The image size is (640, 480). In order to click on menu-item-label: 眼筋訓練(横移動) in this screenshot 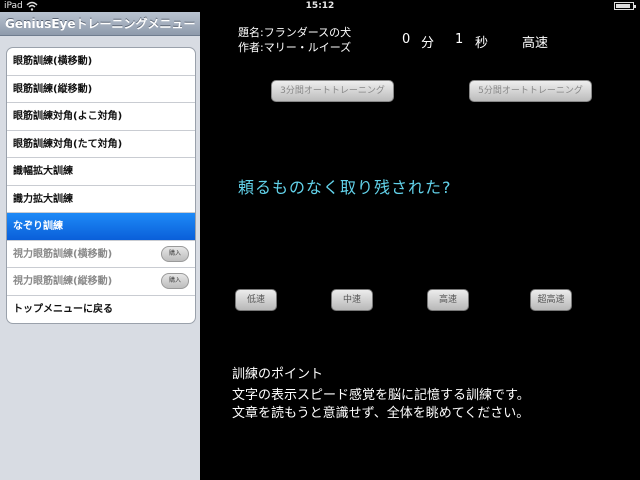, I will do `click(53, 61)`.